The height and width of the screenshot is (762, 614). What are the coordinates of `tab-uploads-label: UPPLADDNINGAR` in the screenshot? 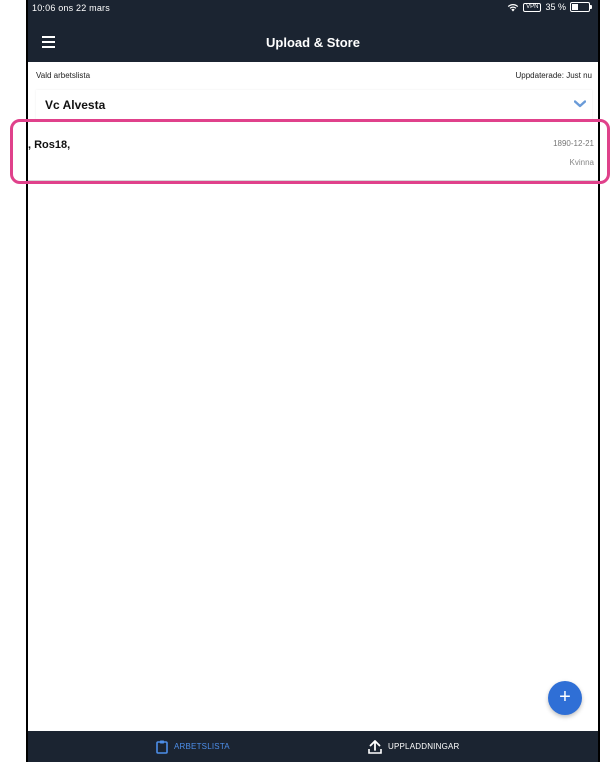 It's located at (424, 746).